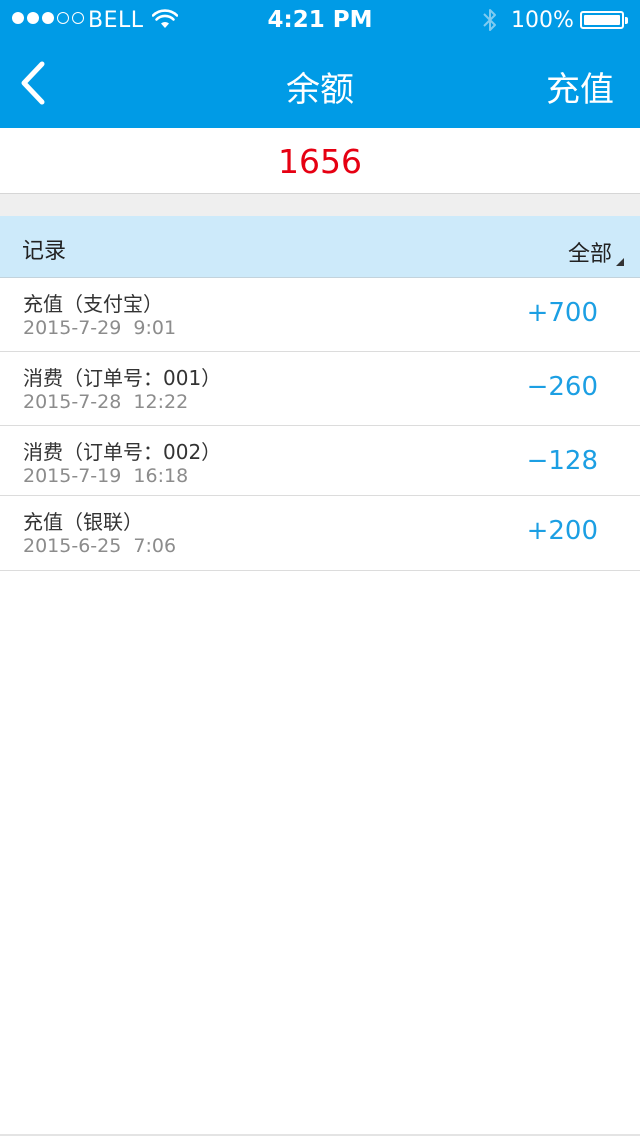 This screenshot has height=1136, width=640. What do you see at coordinates (604, 20) in the screenshot?
I see `battery-icon` at bounding box center [604, 20].